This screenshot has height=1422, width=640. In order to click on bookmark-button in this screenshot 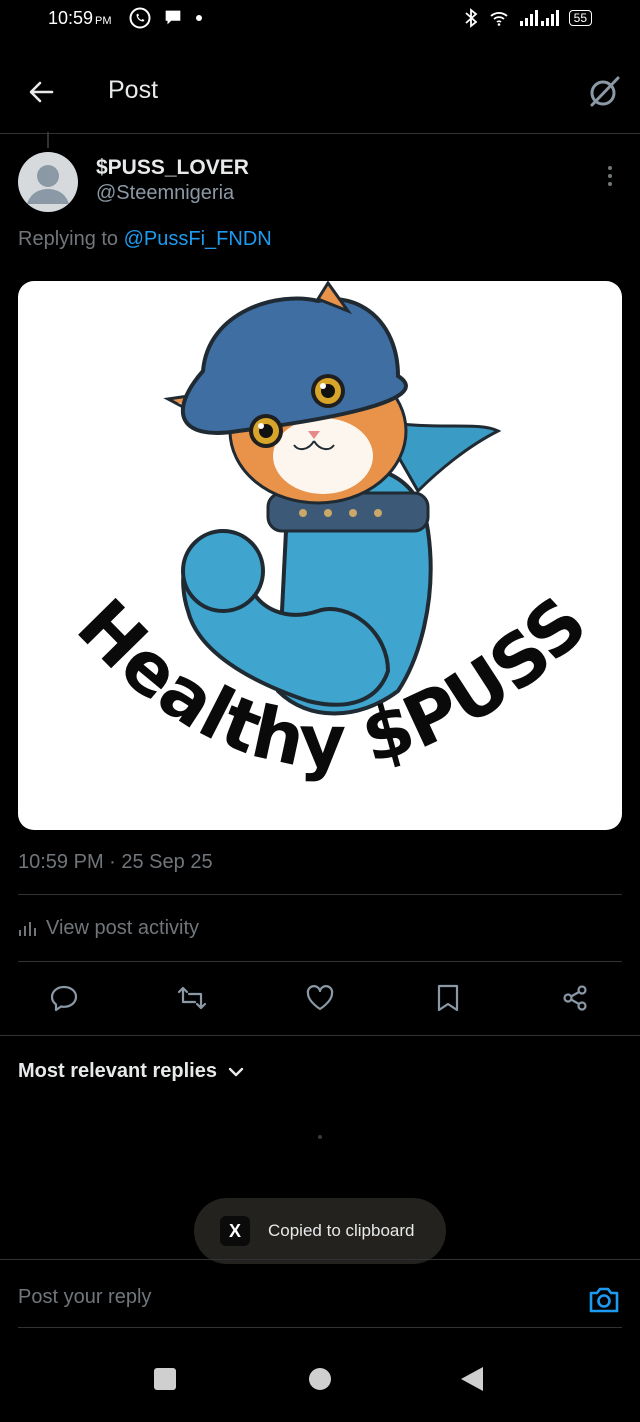, I will do `click(448, 998)`.